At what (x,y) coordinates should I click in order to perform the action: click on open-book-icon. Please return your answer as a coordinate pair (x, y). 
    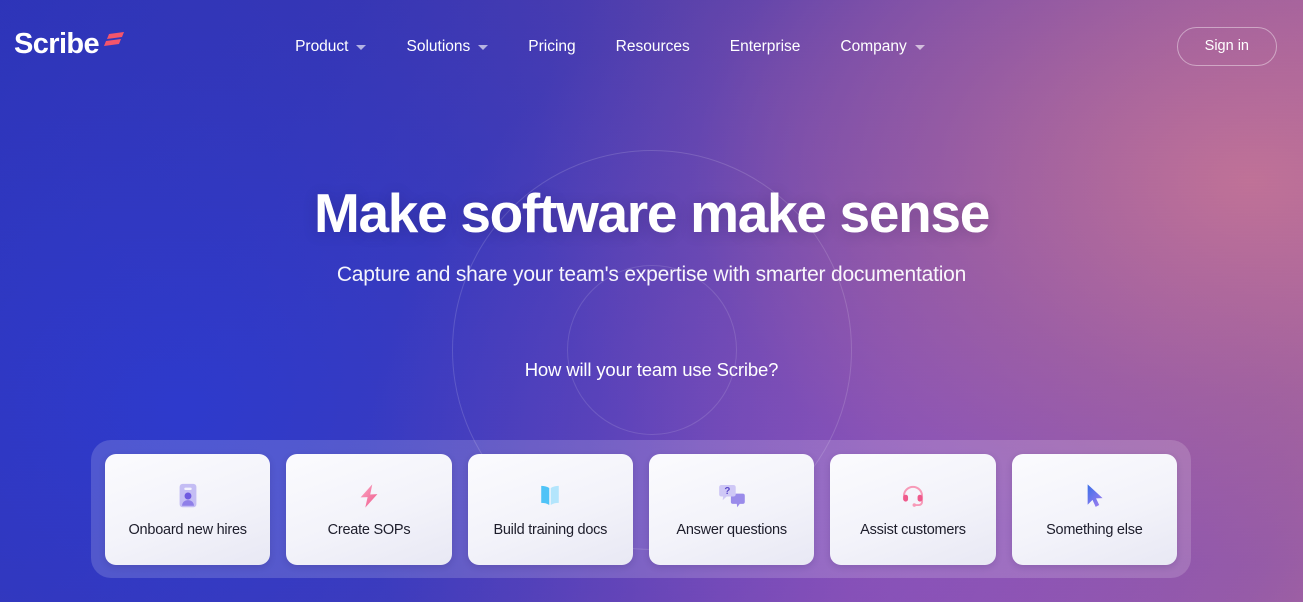
    Looking at the image, I should click on (550, 496).